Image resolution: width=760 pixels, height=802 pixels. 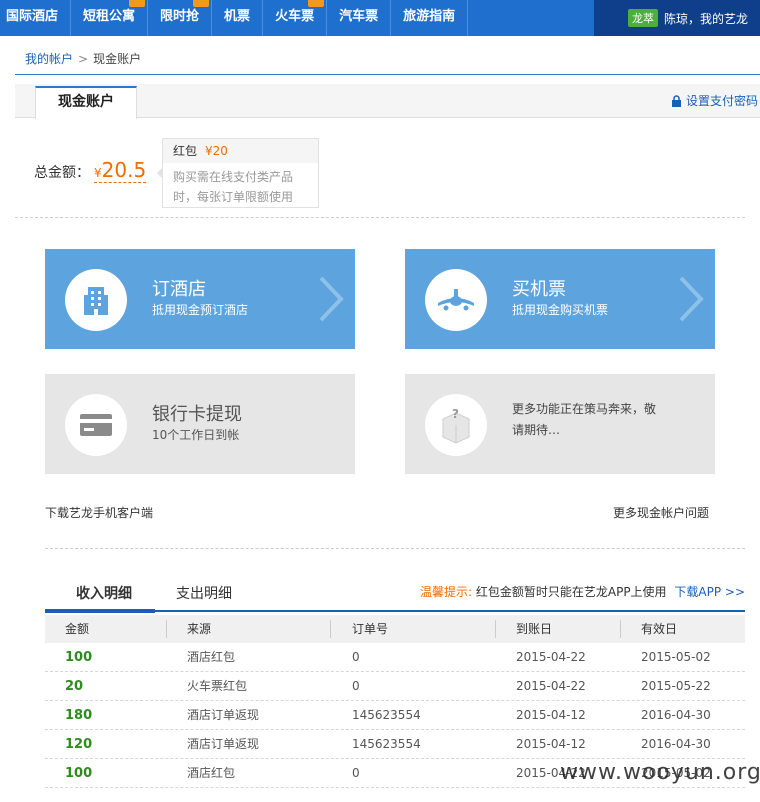 I want to click on faq-link: 更多现金帐户问题, so click(x=661, y=512).